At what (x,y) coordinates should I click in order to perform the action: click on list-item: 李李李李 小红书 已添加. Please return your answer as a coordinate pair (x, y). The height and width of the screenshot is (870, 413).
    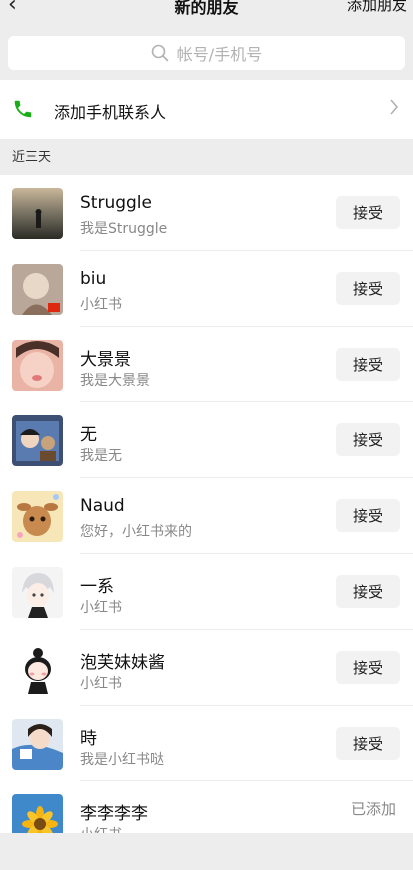
    Looking at the image, I should click on (206, 807).